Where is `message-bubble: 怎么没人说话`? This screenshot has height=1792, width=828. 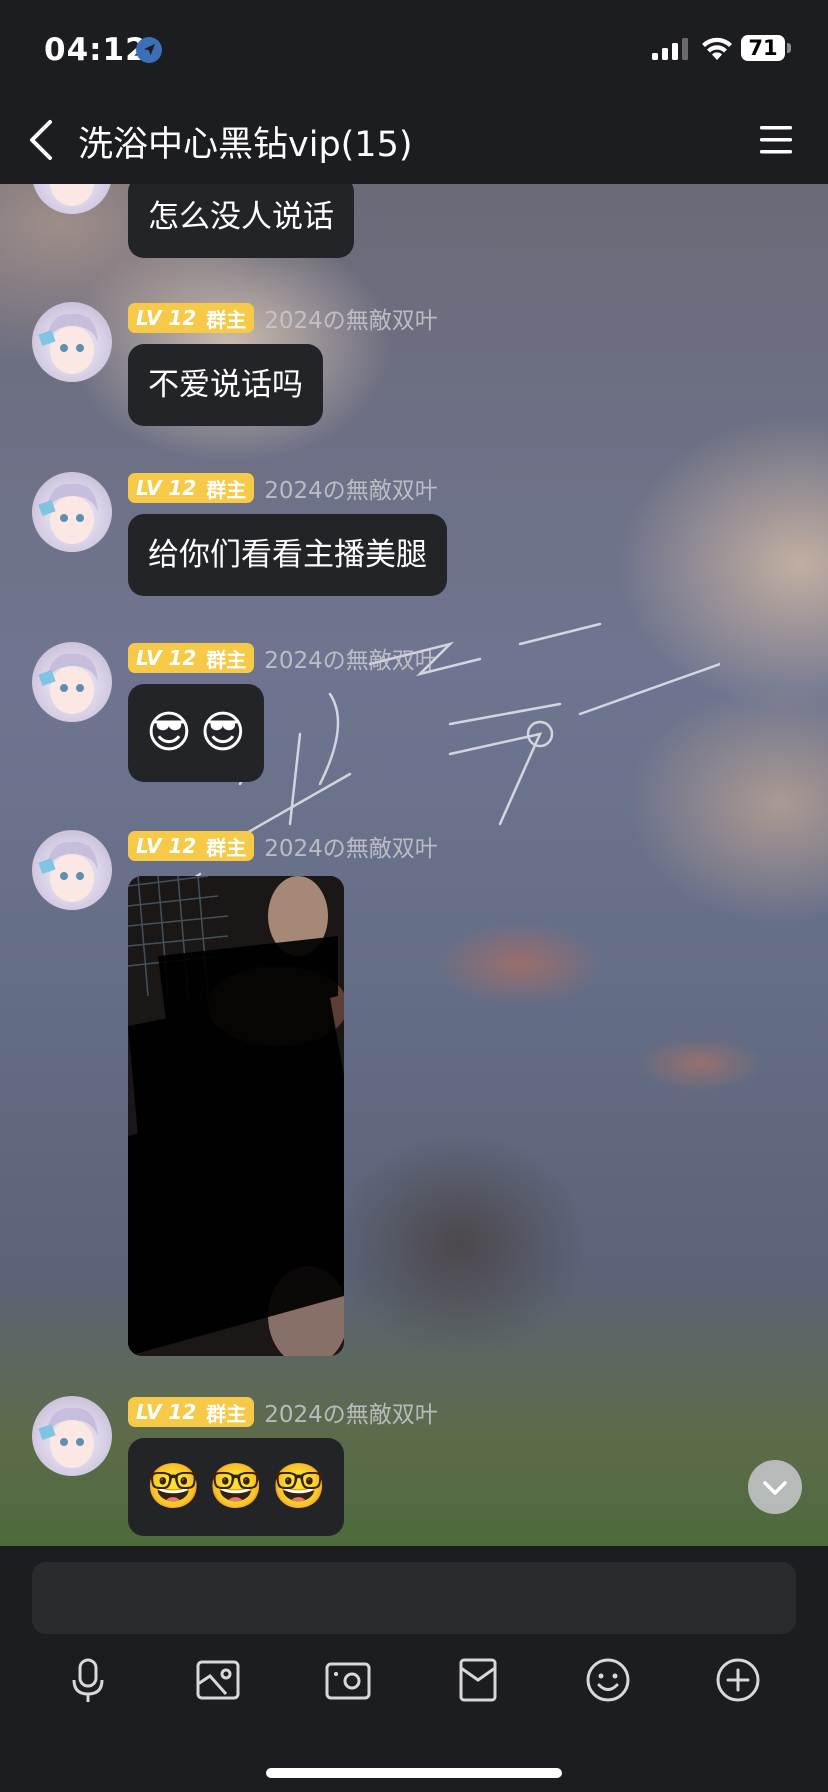 message-bubble: 怎么没人说话 is located at coordinates (241, 221).